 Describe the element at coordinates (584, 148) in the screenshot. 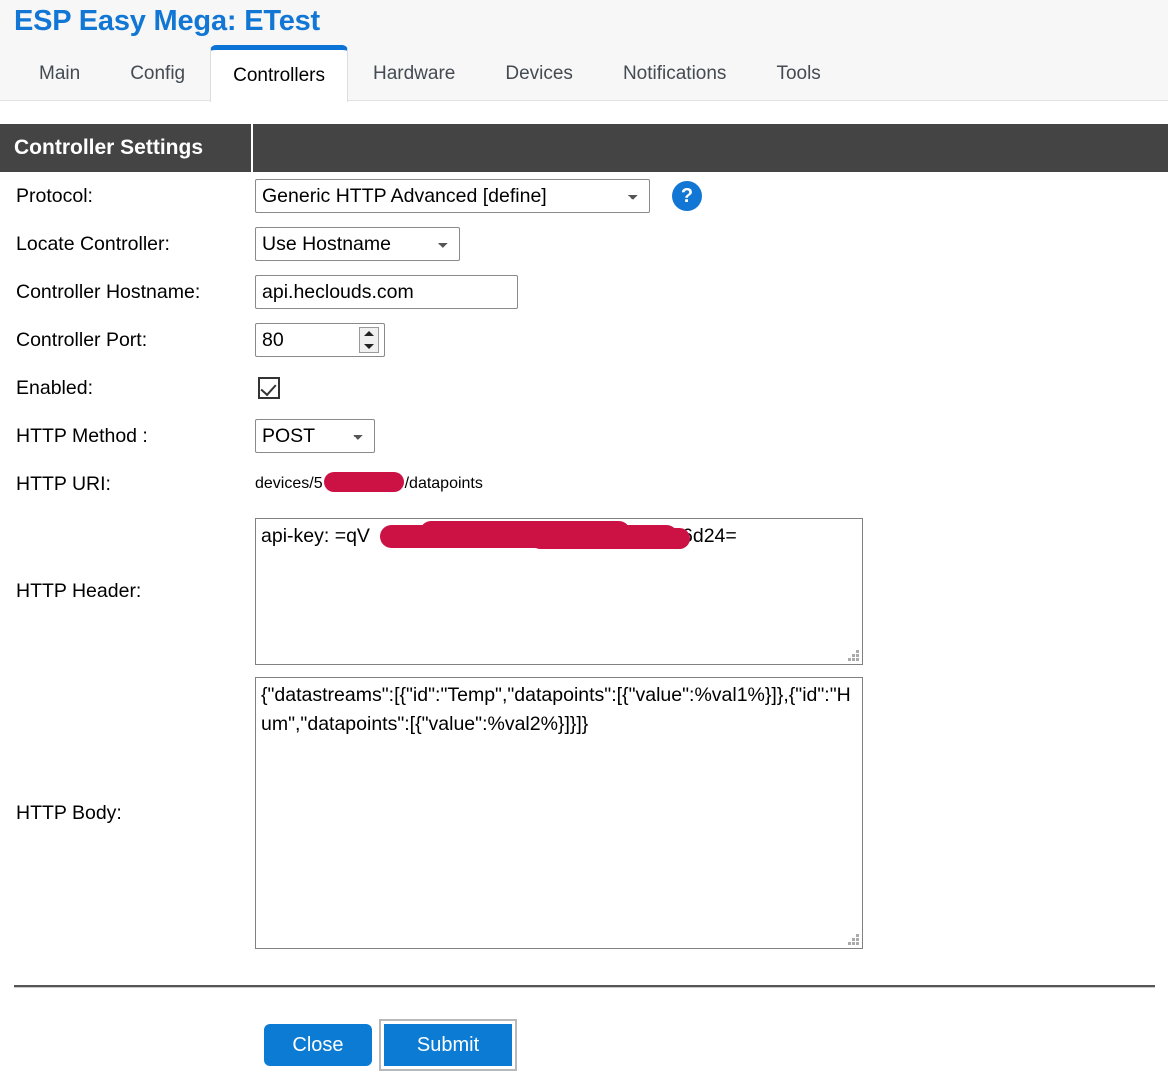

I see `controller-settings-header-bar: Controller Settings` at that location.